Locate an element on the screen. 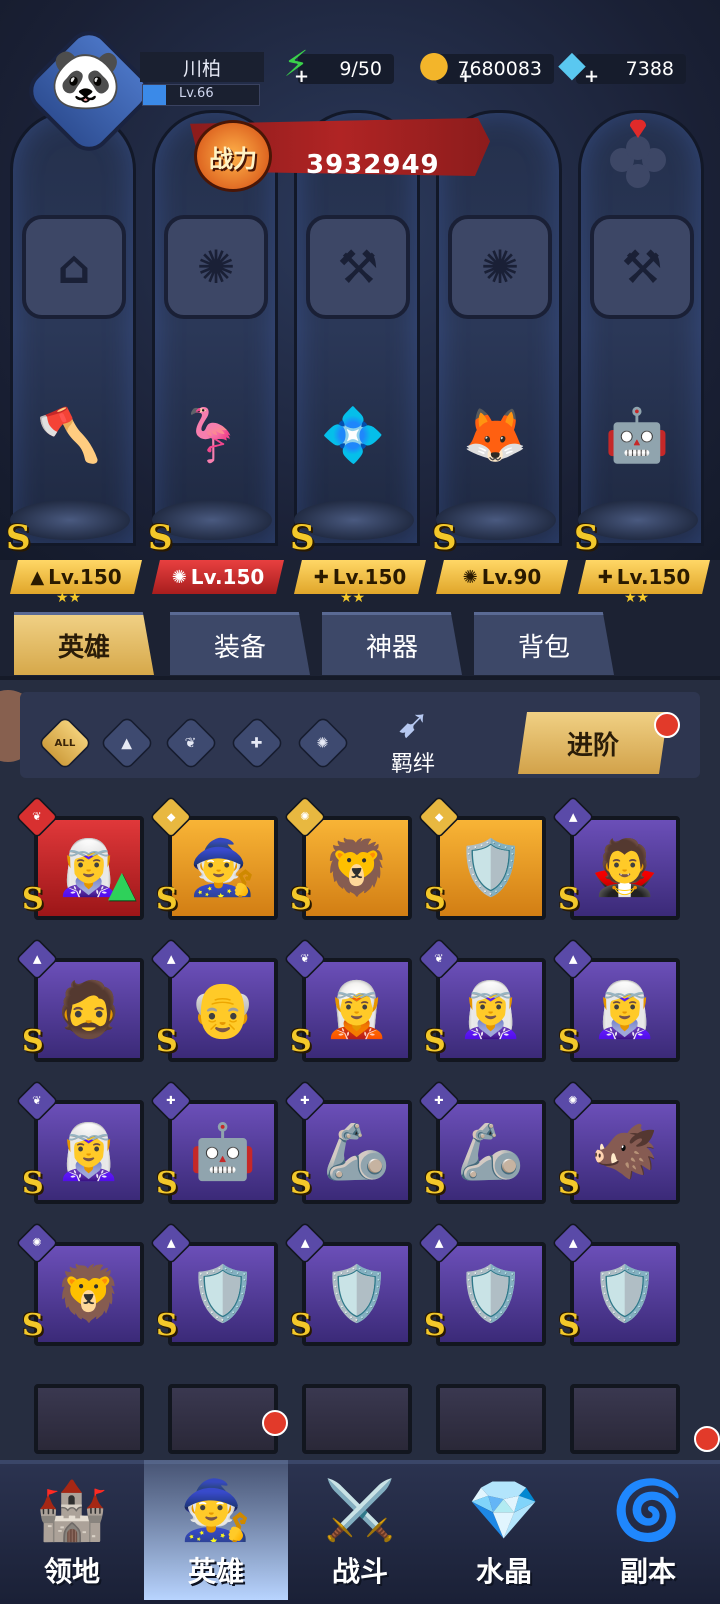 Image resolution: width=720 pixels, height=1604 pixels. nav-dungeon: 🌀 副本 is located at coordinates (648, 1525).